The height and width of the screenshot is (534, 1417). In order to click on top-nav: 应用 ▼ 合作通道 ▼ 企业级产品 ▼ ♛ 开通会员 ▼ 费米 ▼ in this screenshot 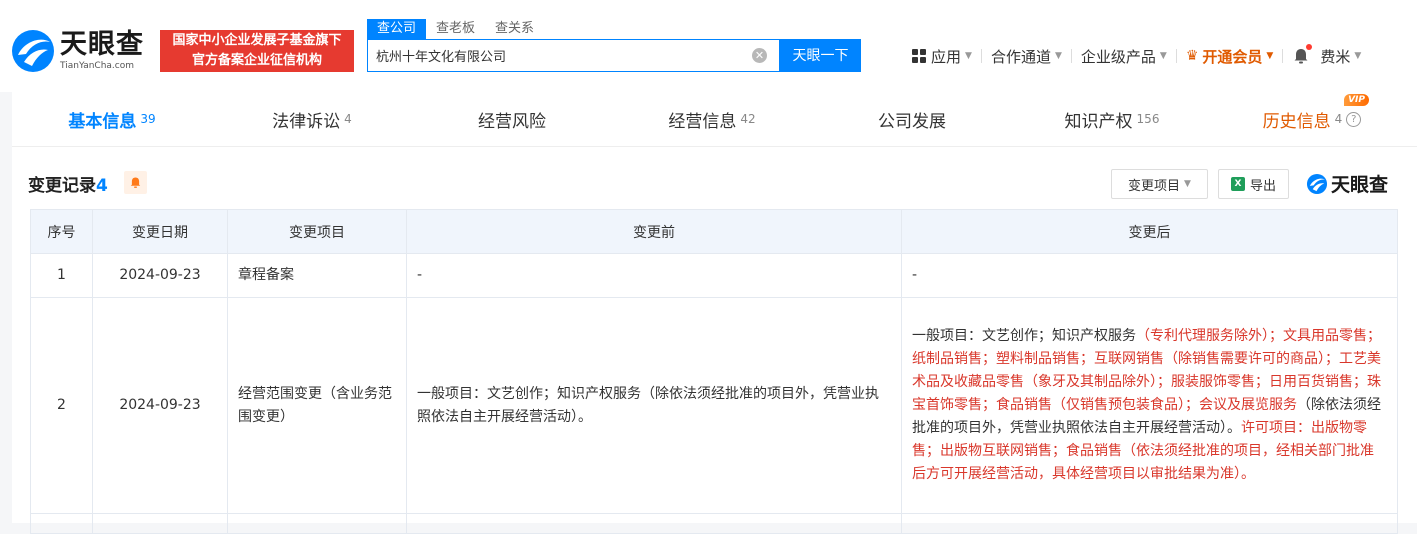, I will do `click(1136, 56)`.